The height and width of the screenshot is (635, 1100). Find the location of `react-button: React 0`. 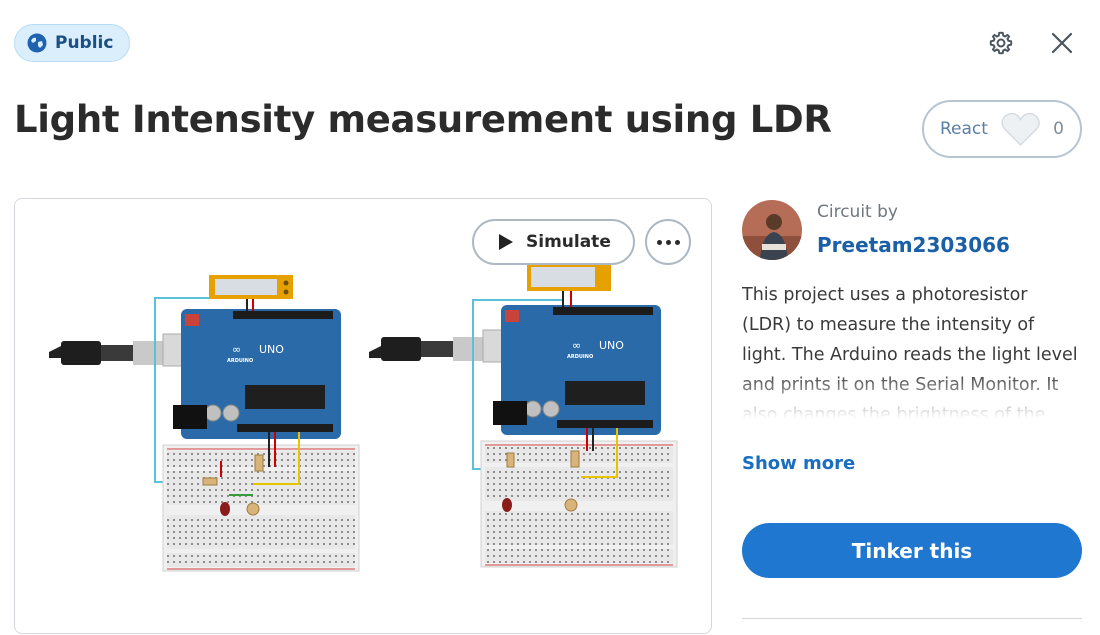

react-button: React 0 is located at coordinates (1002, 129).